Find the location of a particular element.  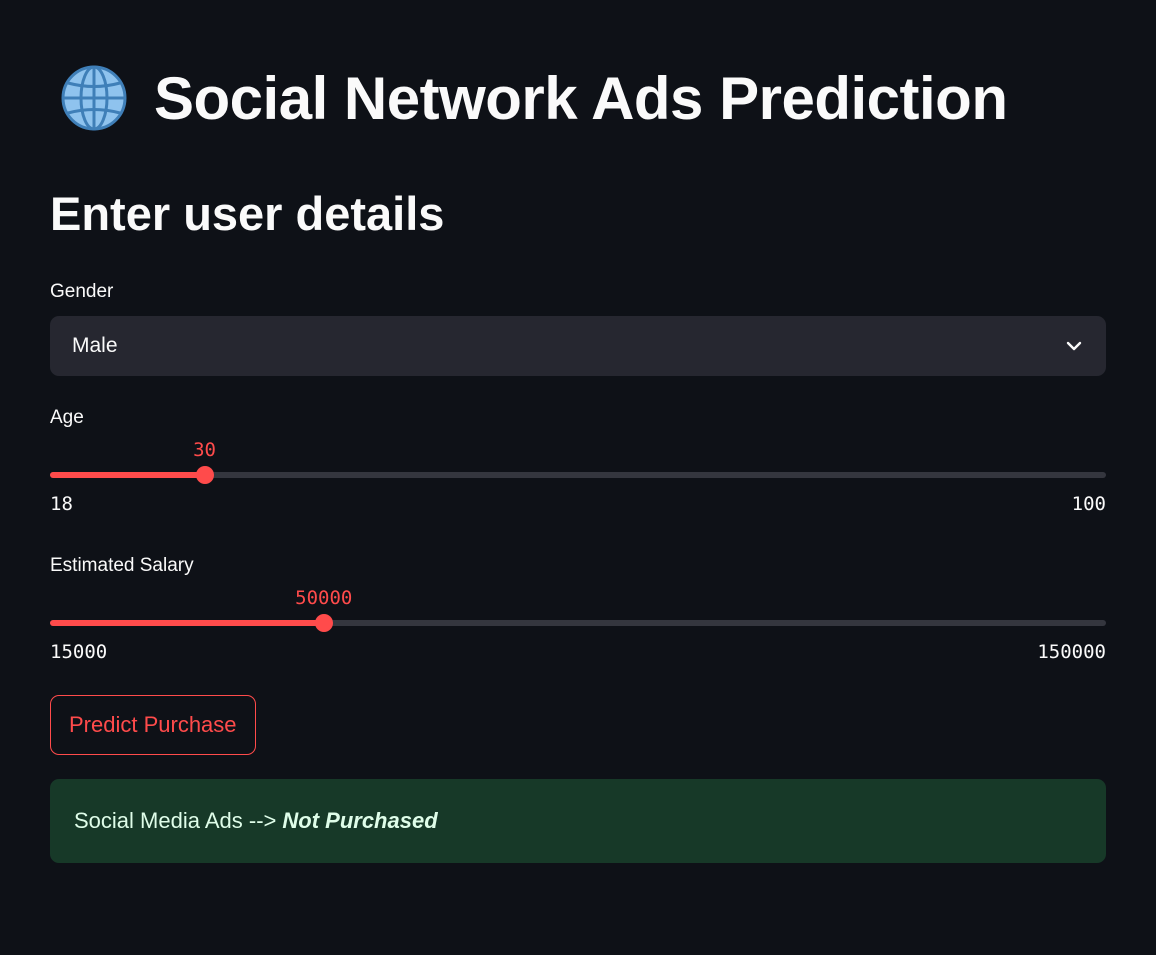

gender-select: Male is located at coordinates (578, 346).